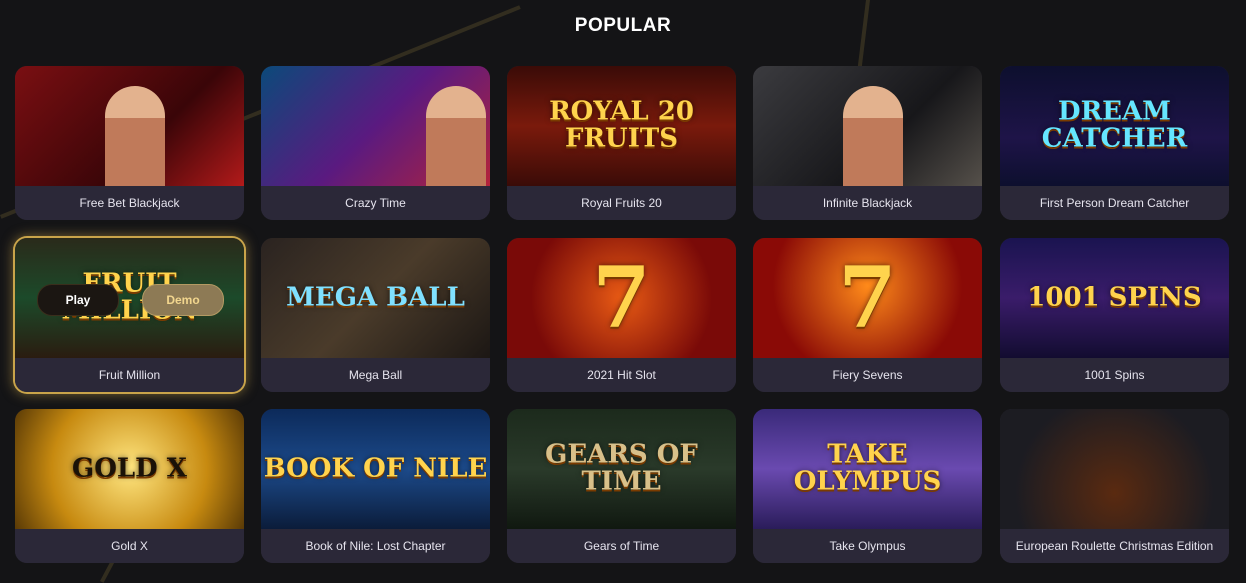 This screenshot has width=1246, height=583. Describe the element at coordinates (375, 375) in the screenshot. I see `game-title: Mega Ball` at that location.